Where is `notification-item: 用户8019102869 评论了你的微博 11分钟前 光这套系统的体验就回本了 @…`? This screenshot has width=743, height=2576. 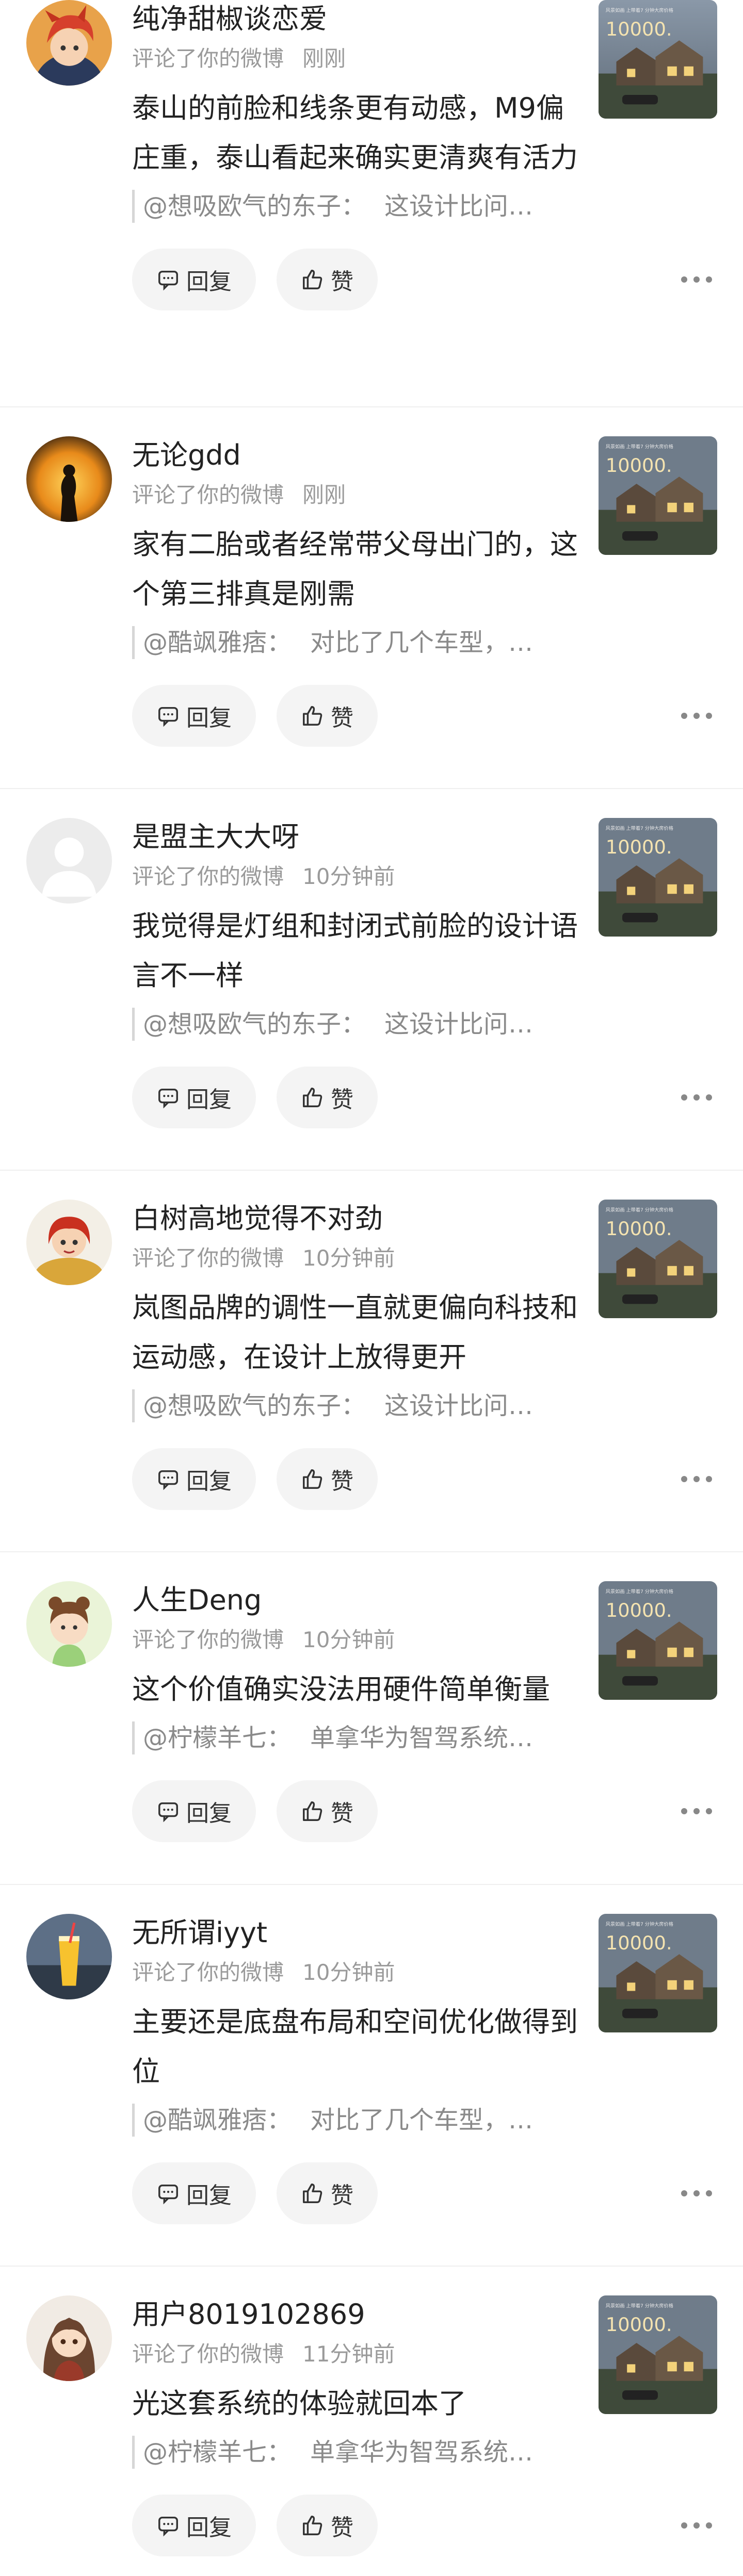
notification-item: 用户8019102869 评论了你的微博 11分钟前 光这套系统的体验就回本了 @… is located at coordinates (372, 2421).